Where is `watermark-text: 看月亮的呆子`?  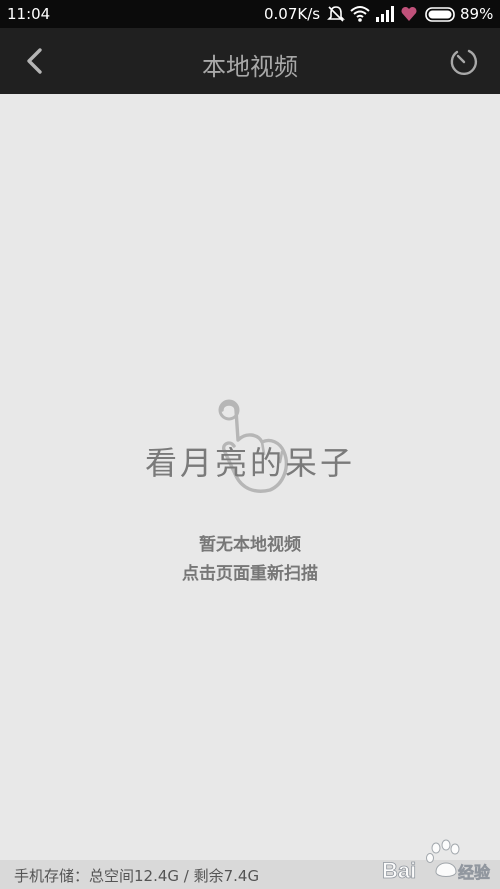
watermark-text: 看月亮的呆子 is located at coordinates (249, 463).